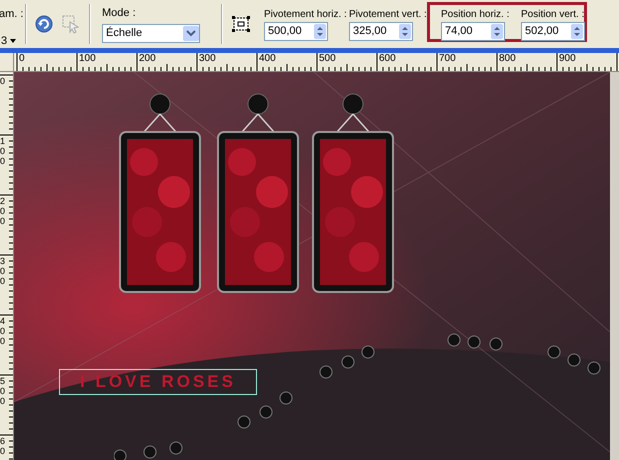 The width and height of the screenshot is (619, 460). What do you see at coordinates (388, 15) in the screenshot?
I see `field-label: Pivotement vert. :` at bounding box center [388, 15].